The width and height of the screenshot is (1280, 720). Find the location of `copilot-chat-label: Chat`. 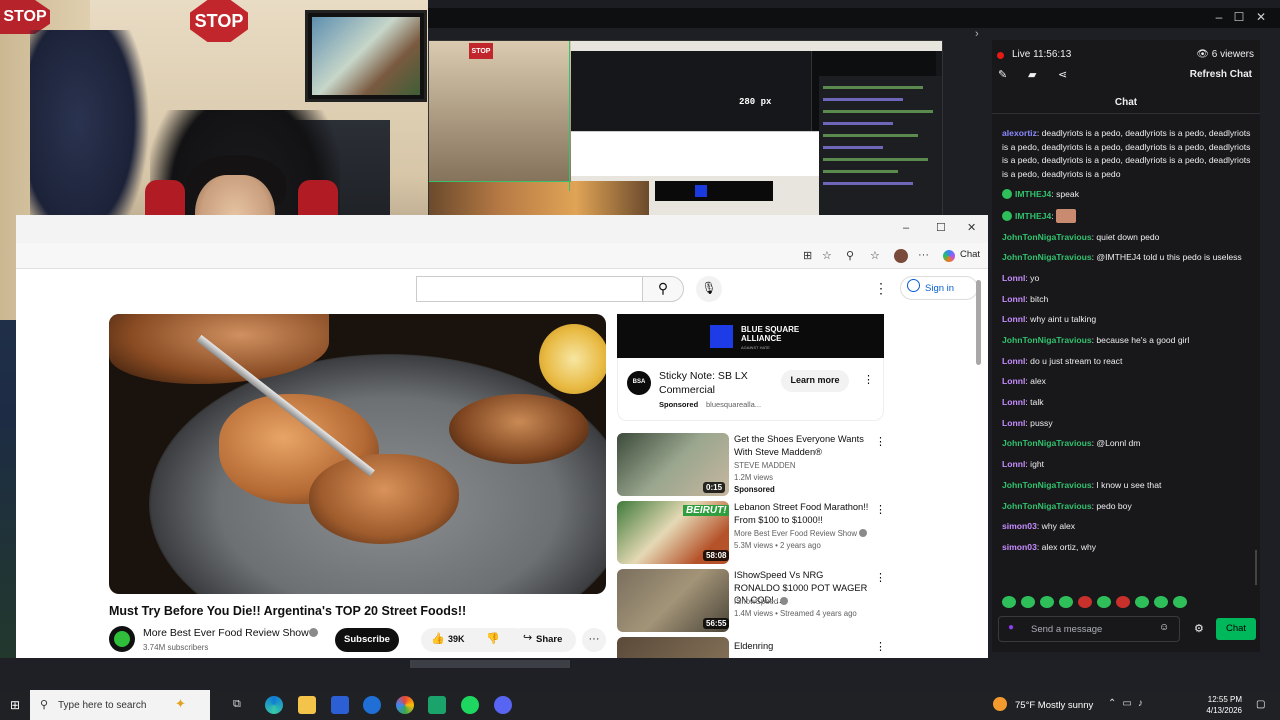

copilot-chat-label: Chat is located at coordinates (970, 254).